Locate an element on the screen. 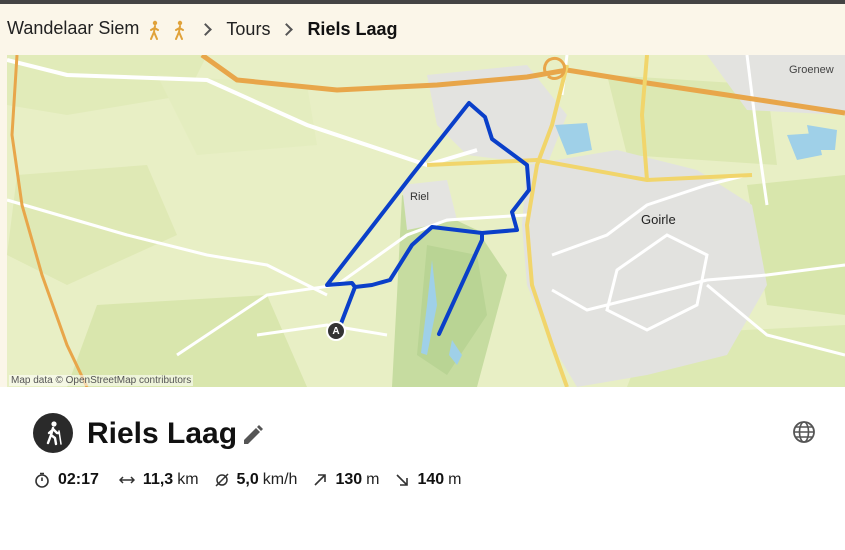 The image size is (845, 550). speed-unit: km/h is located at coordinates (280, 479).